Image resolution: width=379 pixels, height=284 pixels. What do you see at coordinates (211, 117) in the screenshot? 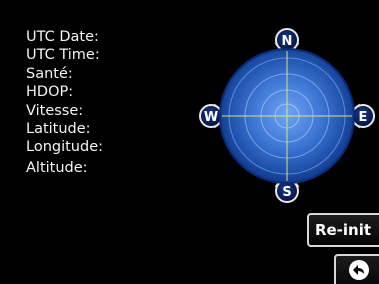
I see `west-letter: W` at bounding box center [211, 117].